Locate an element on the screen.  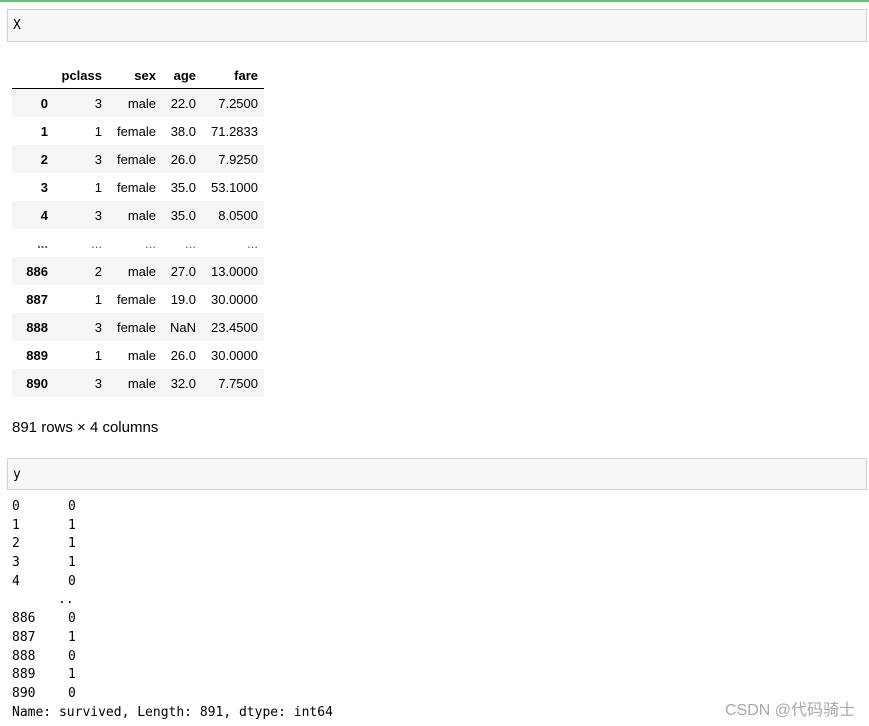
series-row: 11 is located at coordinates (172, 526).